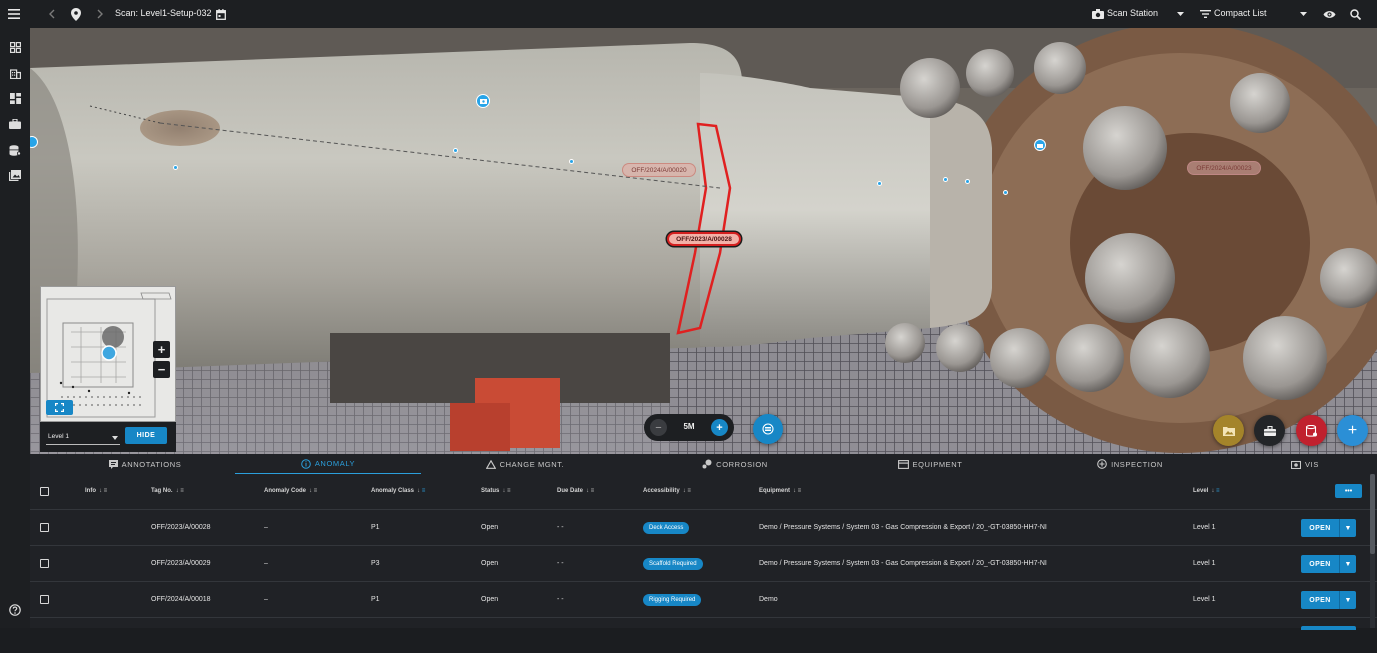 This screenshot has height=653, width=1377. I want to click on column-header-due-date: Due Date ↓ ≡, so click(575, 491).